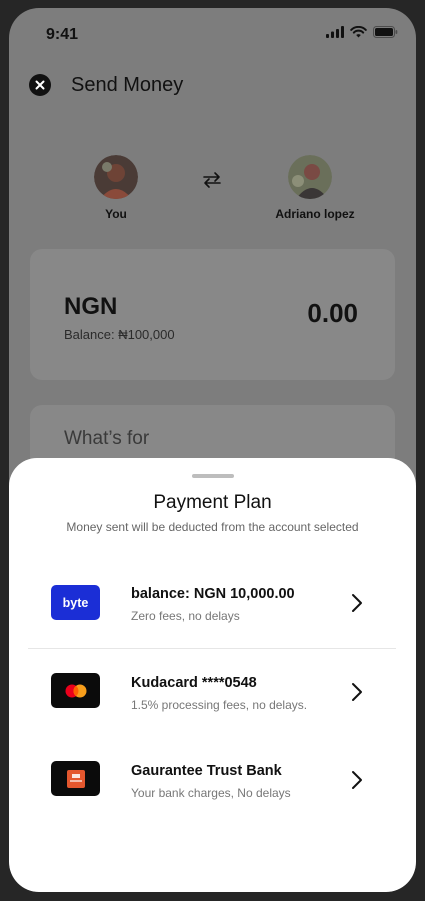 The image size is (425, 901). What do you see at coordinates (75, 690) in the screenshot?
I see `mastercard-logo` at bounding box center [75, 690].